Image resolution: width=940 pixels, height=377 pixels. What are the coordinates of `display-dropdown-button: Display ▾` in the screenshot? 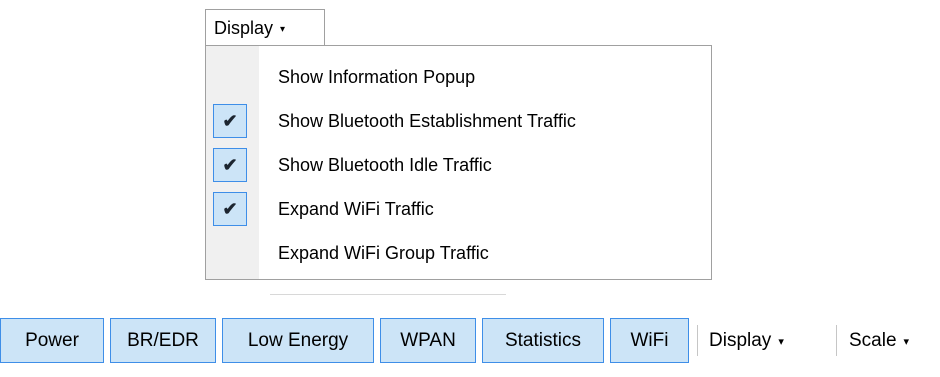 It's located at (265, 27).